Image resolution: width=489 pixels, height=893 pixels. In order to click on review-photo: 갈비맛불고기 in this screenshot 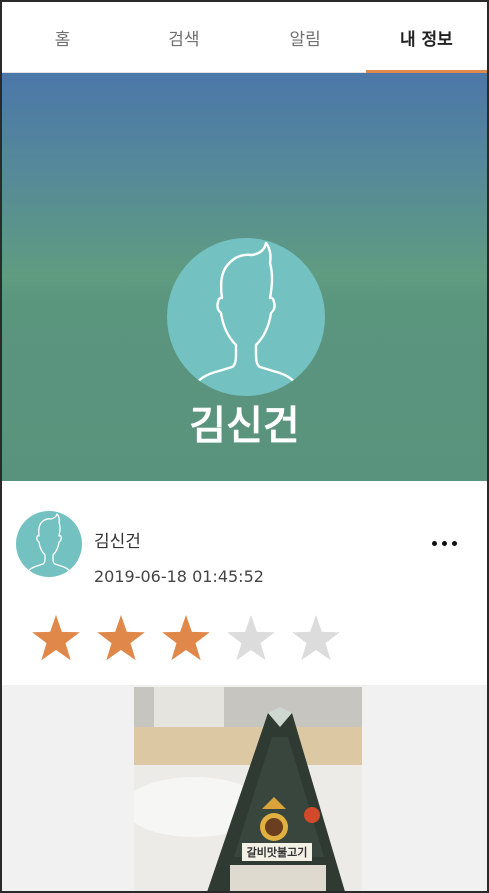, I will do `click(248, 789)`.